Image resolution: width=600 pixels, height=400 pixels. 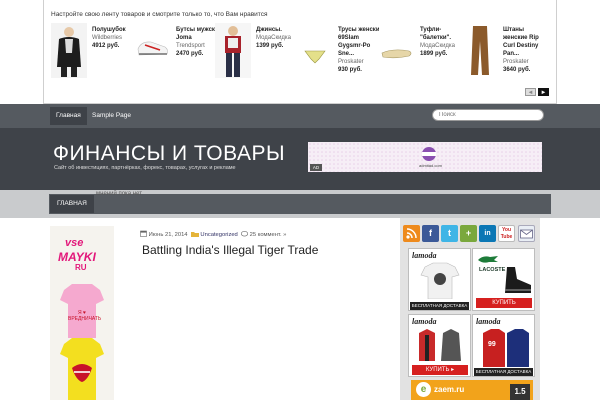 What do you see at coordinates (530, 92) in the screenshot?
I see `carousel-prev-button: ◄` at bounding box center [530, 92].